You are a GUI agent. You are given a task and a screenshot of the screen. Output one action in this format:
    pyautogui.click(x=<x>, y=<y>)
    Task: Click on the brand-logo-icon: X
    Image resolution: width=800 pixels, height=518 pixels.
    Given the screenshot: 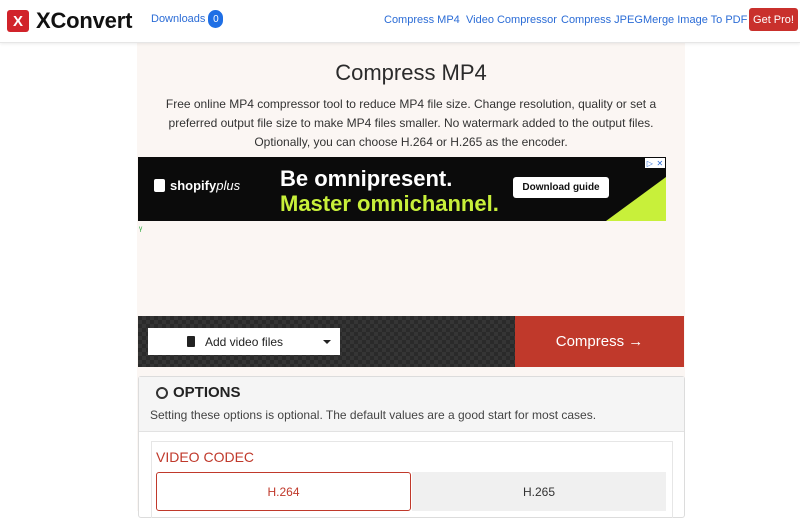 What is the action you would take?
    pyautogui.click(x=18, y=21)
    